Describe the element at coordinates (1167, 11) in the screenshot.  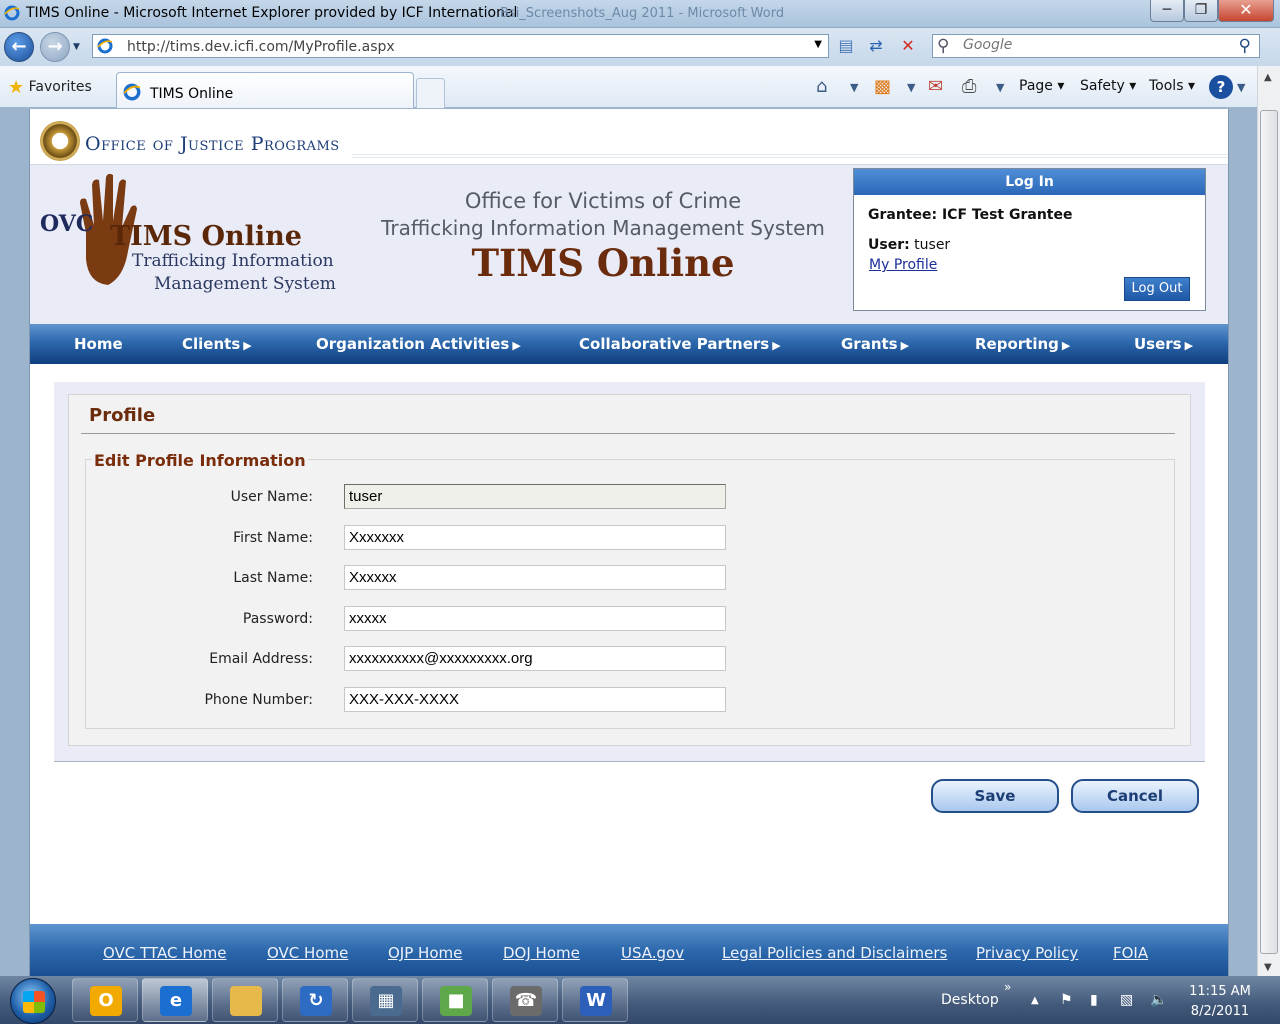
I see `minimize-button: ─` at that location.